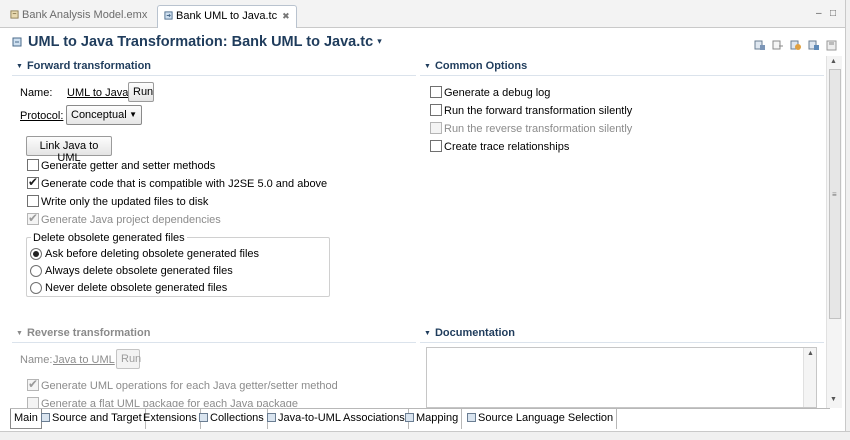 This screenshot has width=850, height=440. I want to click on section-title: Common Options, so click(481, 66).